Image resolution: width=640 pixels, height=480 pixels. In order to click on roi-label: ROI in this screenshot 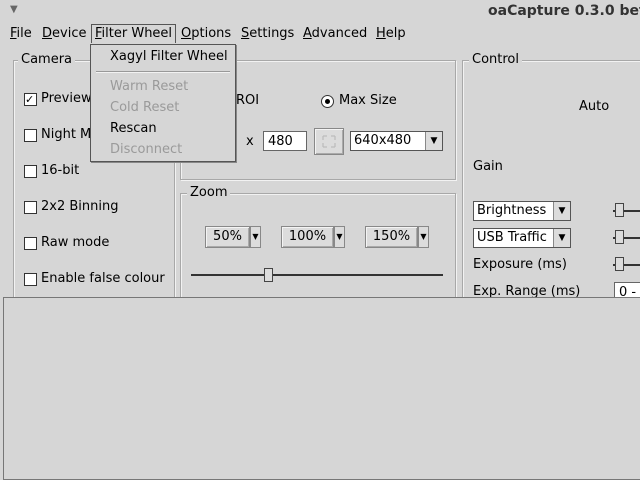, I will do `click(248, 100)`.